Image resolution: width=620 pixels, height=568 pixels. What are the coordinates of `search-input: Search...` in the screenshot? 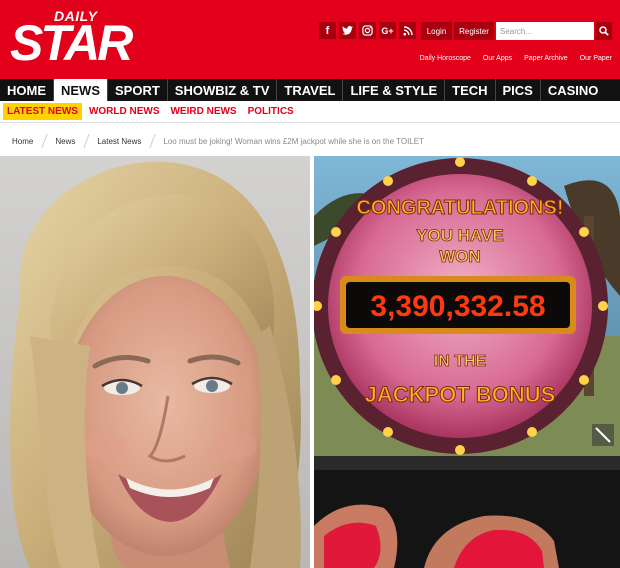 It's located at (545, 31).